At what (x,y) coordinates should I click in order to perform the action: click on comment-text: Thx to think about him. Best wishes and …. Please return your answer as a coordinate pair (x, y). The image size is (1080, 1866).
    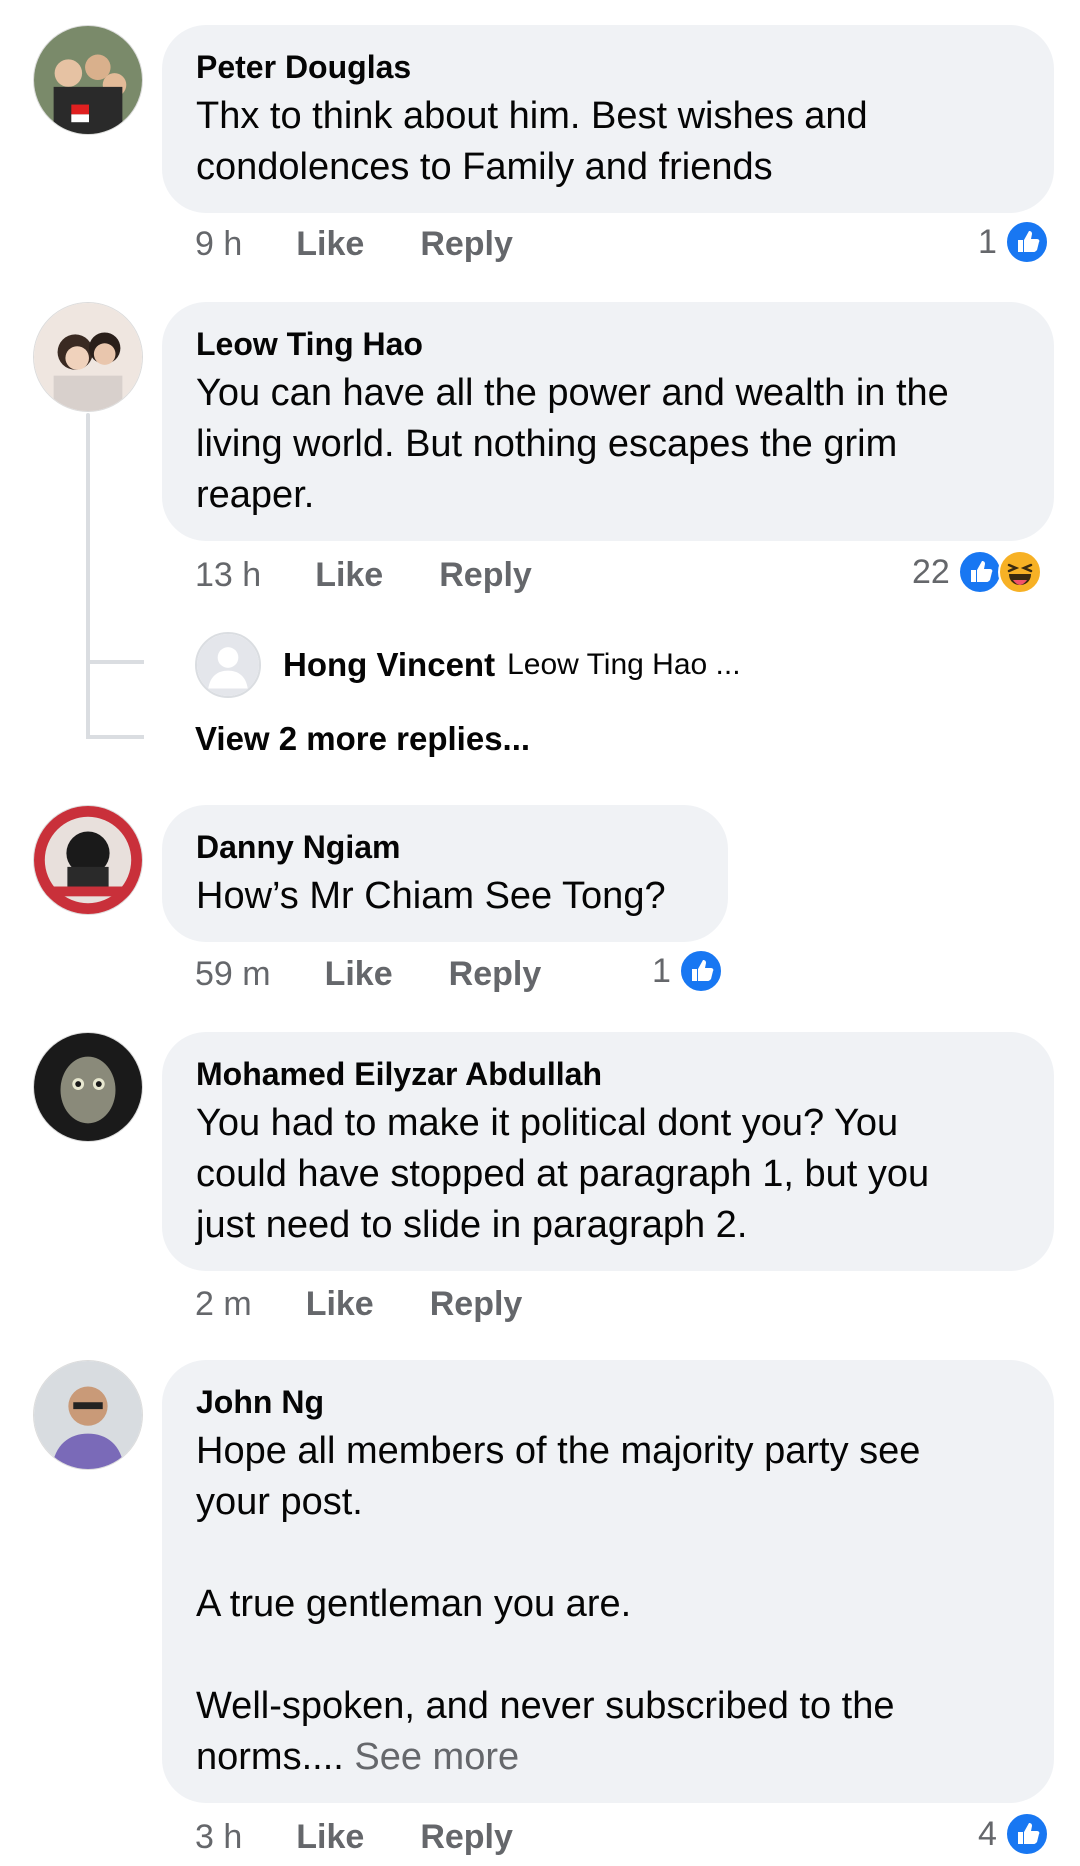
    Looking at the image, I should click on (532, 141).